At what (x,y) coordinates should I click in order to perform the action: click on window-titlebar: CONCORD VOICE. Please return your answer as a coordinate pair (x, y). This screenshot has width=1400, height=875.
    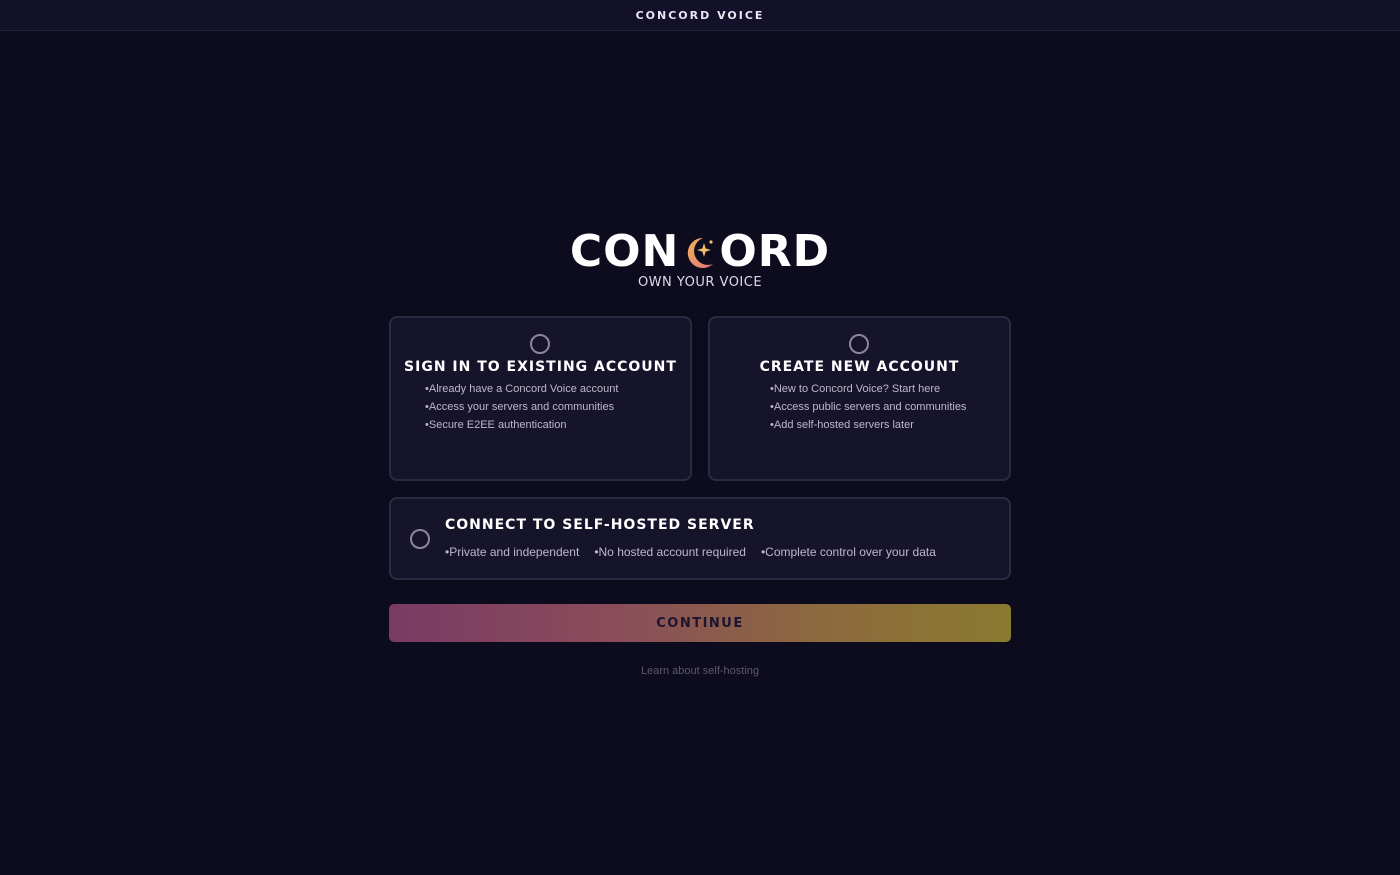
    Looking at the image, I should click on (700, 15).